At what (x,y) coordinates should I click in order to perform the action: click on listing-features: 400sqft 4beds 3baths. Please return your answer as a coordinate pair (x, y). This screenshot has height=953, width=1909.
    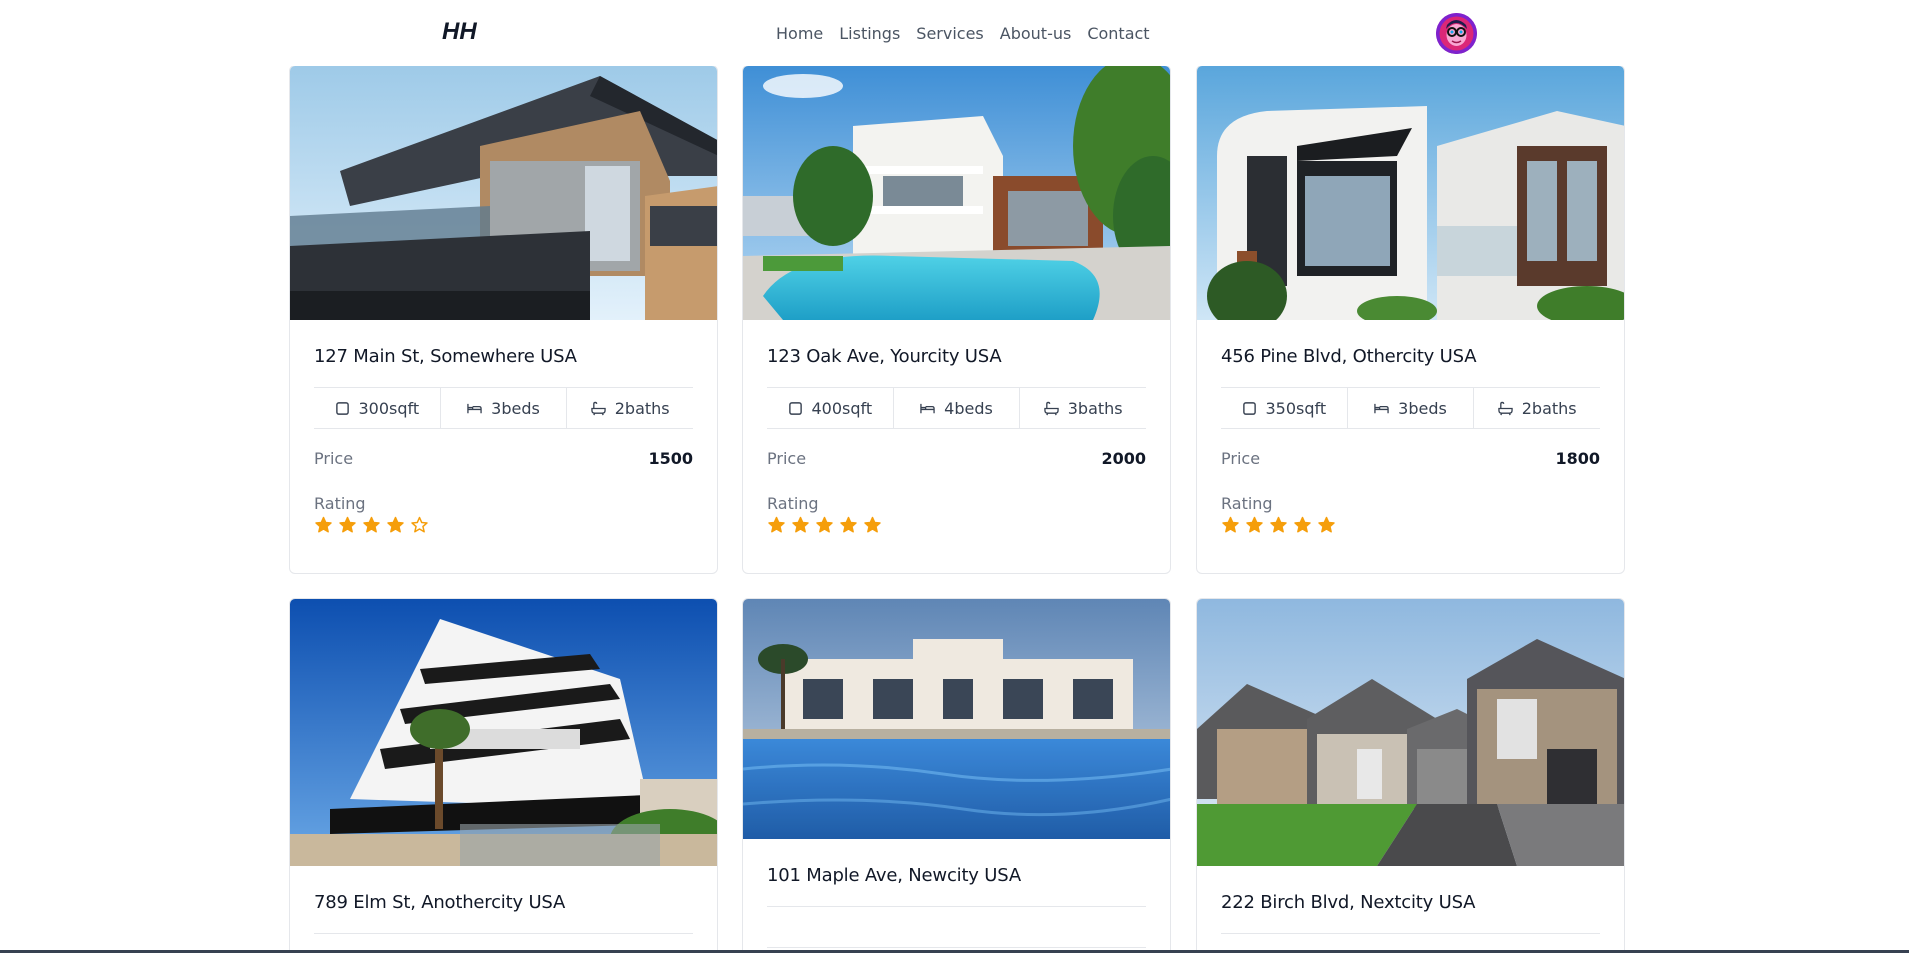
    Looking at the image, I should click on (956, 408).